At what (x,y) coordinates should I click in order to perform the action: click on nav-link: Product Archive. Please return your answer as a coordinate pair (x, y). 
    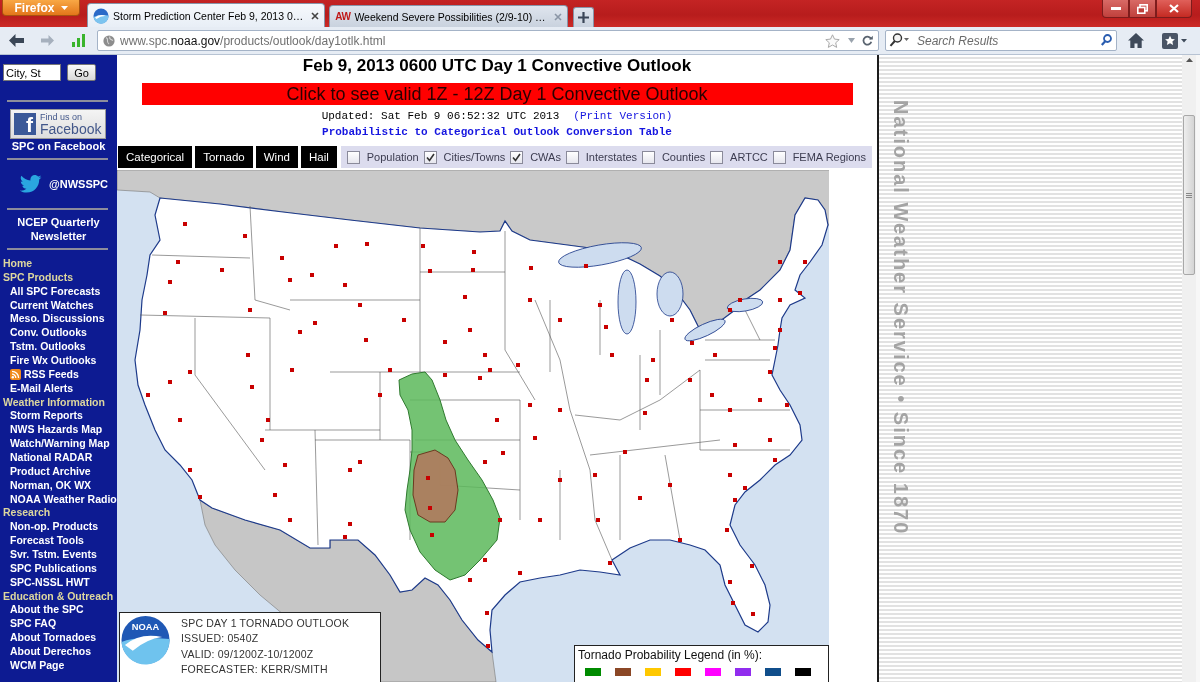
    Looking at the image, I should click on (45, 471).